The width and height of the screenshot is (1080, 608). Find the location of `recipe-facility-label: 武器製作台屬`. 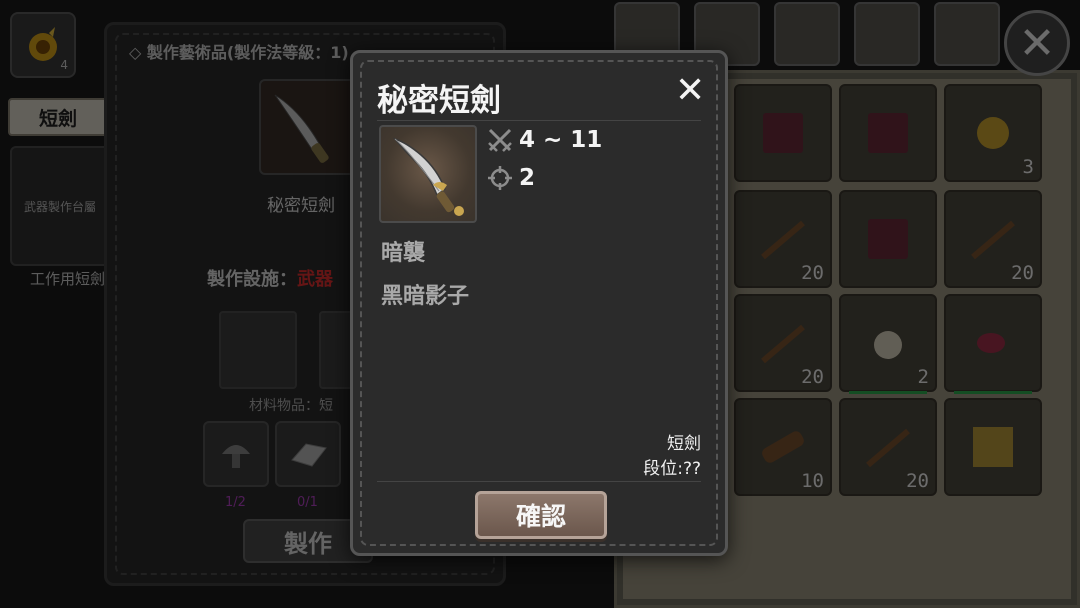

recipe-facility-label: 武器製作台屬 is located at coordinates (59, 206).